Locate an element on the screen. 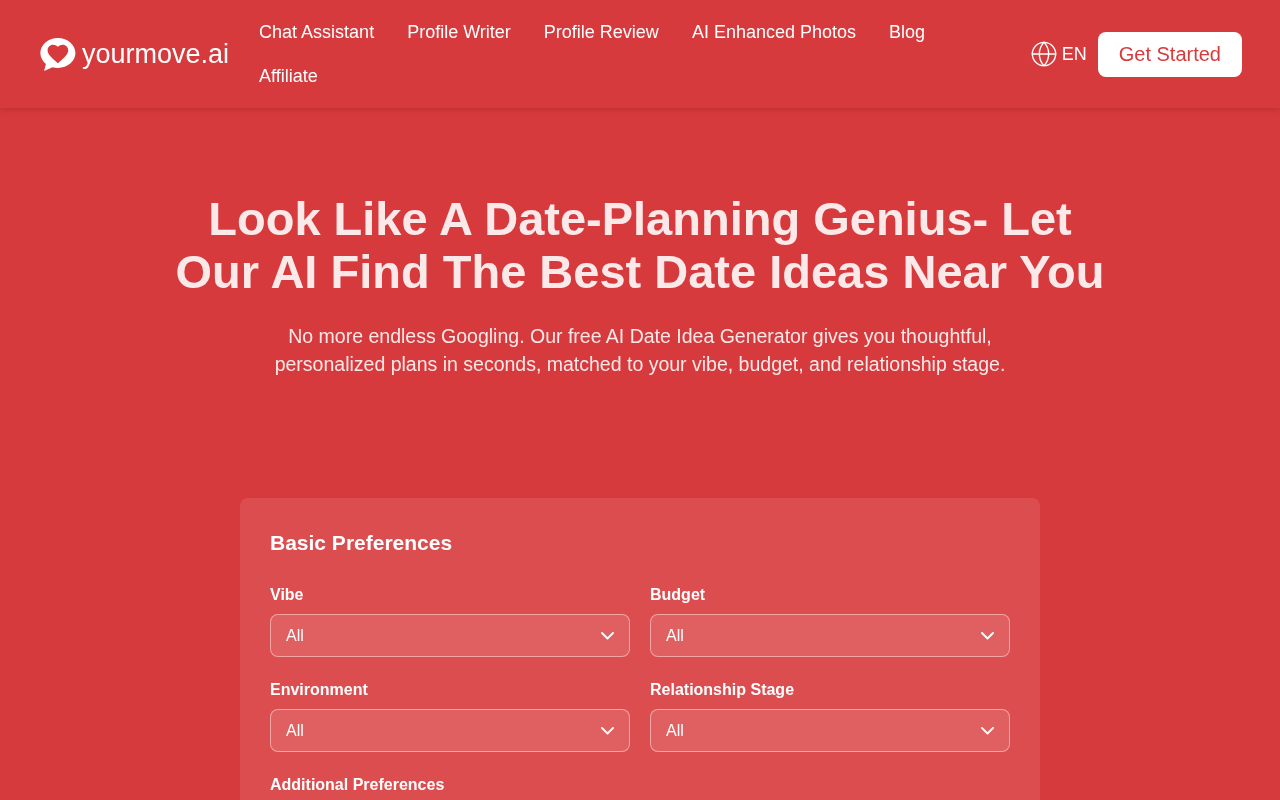 The width and height of the screenshot is (1280, 800). get-started-button: Get Started is located at coordinates (1169, 54).